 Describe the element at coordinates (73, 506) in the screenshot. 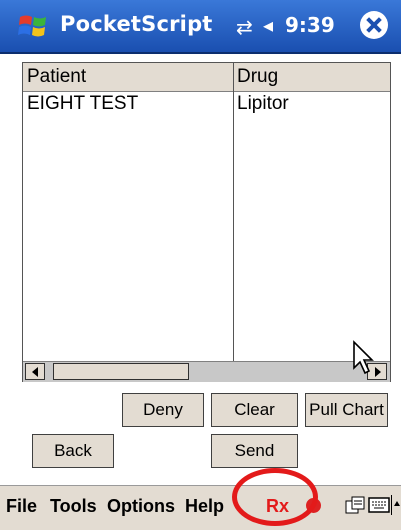

I see `menu-tools: Tools` at that location.